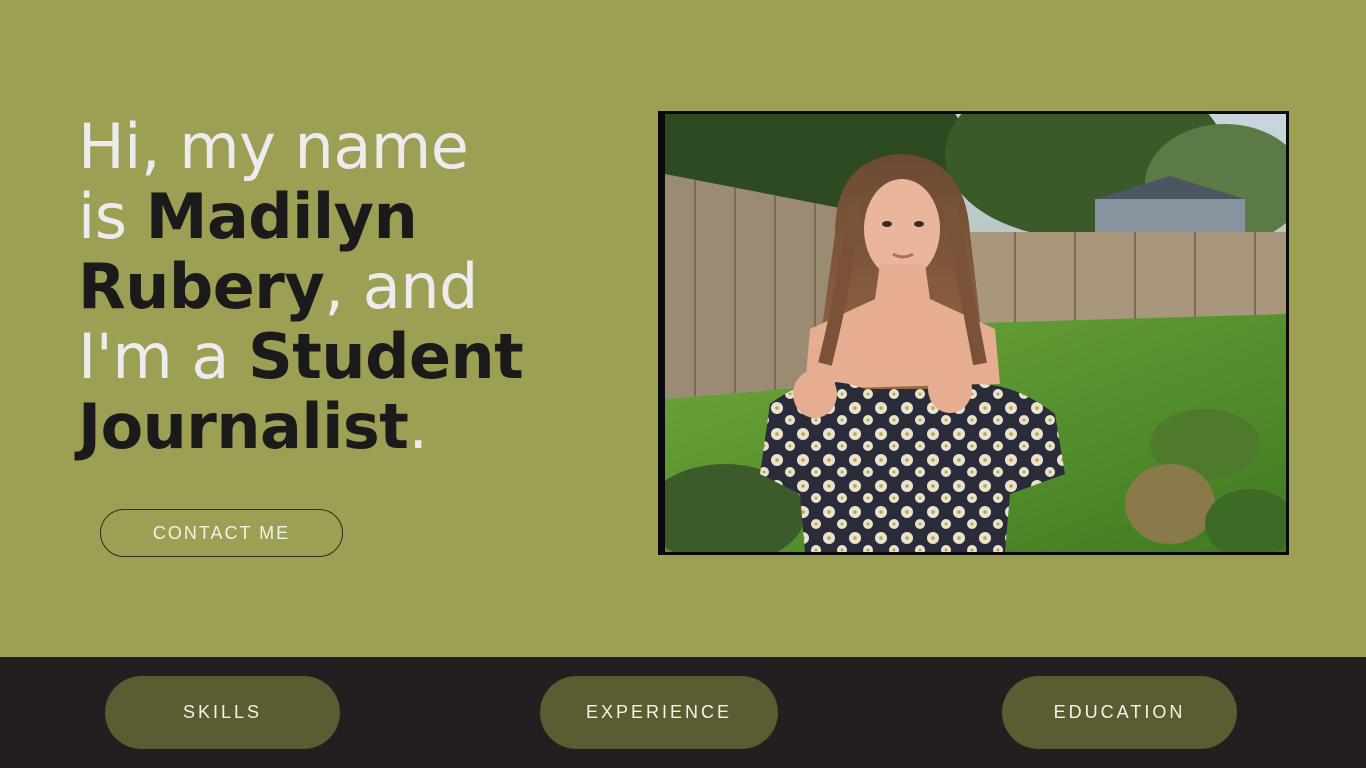 The image size is (1366, 768). I want to click on headline-text: Hi, my name, so click(273, 146).